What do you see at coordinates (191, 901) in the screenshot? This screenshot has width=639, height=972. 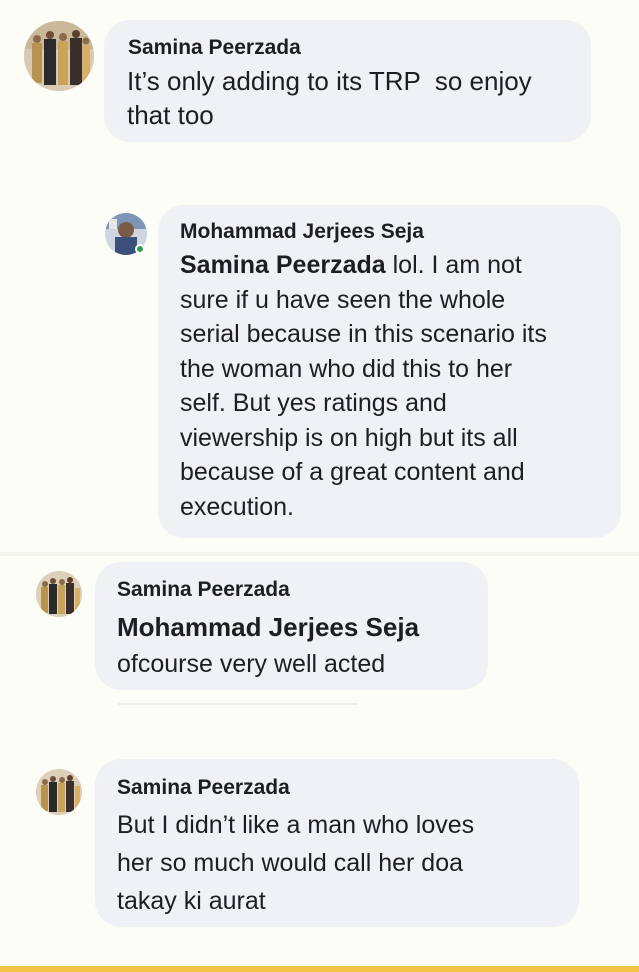 I see `comment-text-line: takay ki aurat` at bounding box center [191, 901].